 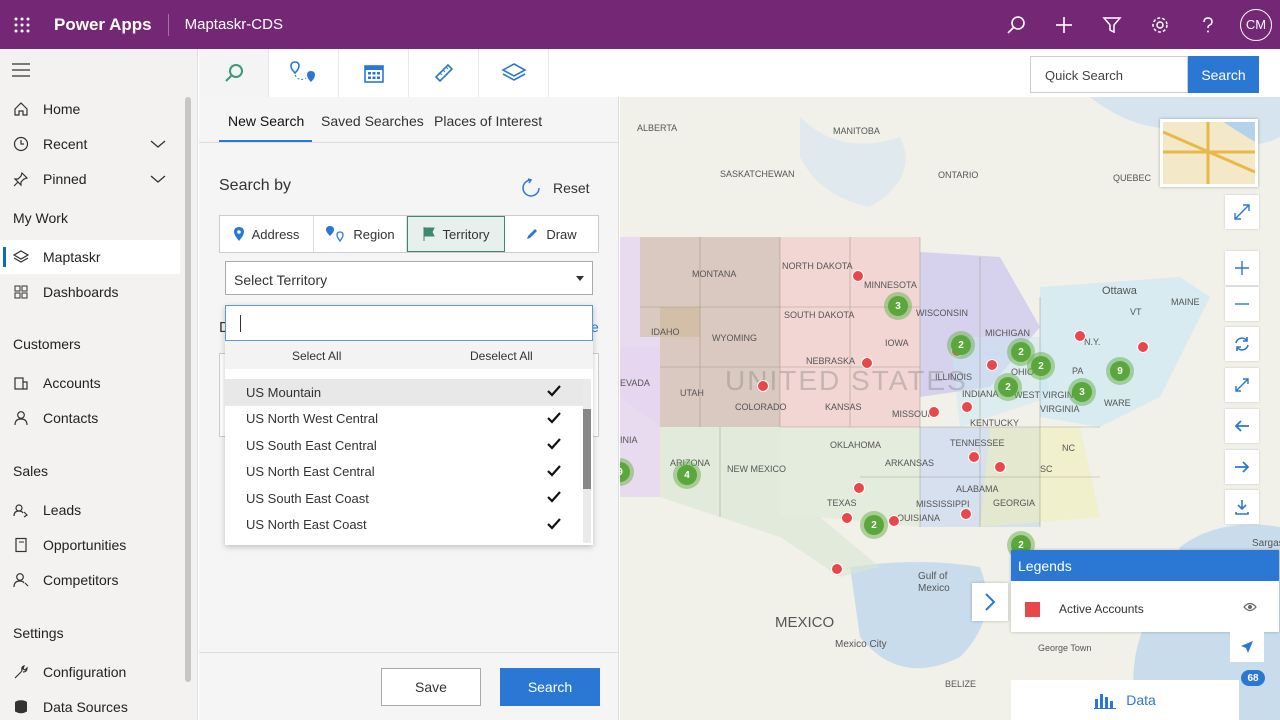 I want to click on route-icon, so click(x=304, y=73).